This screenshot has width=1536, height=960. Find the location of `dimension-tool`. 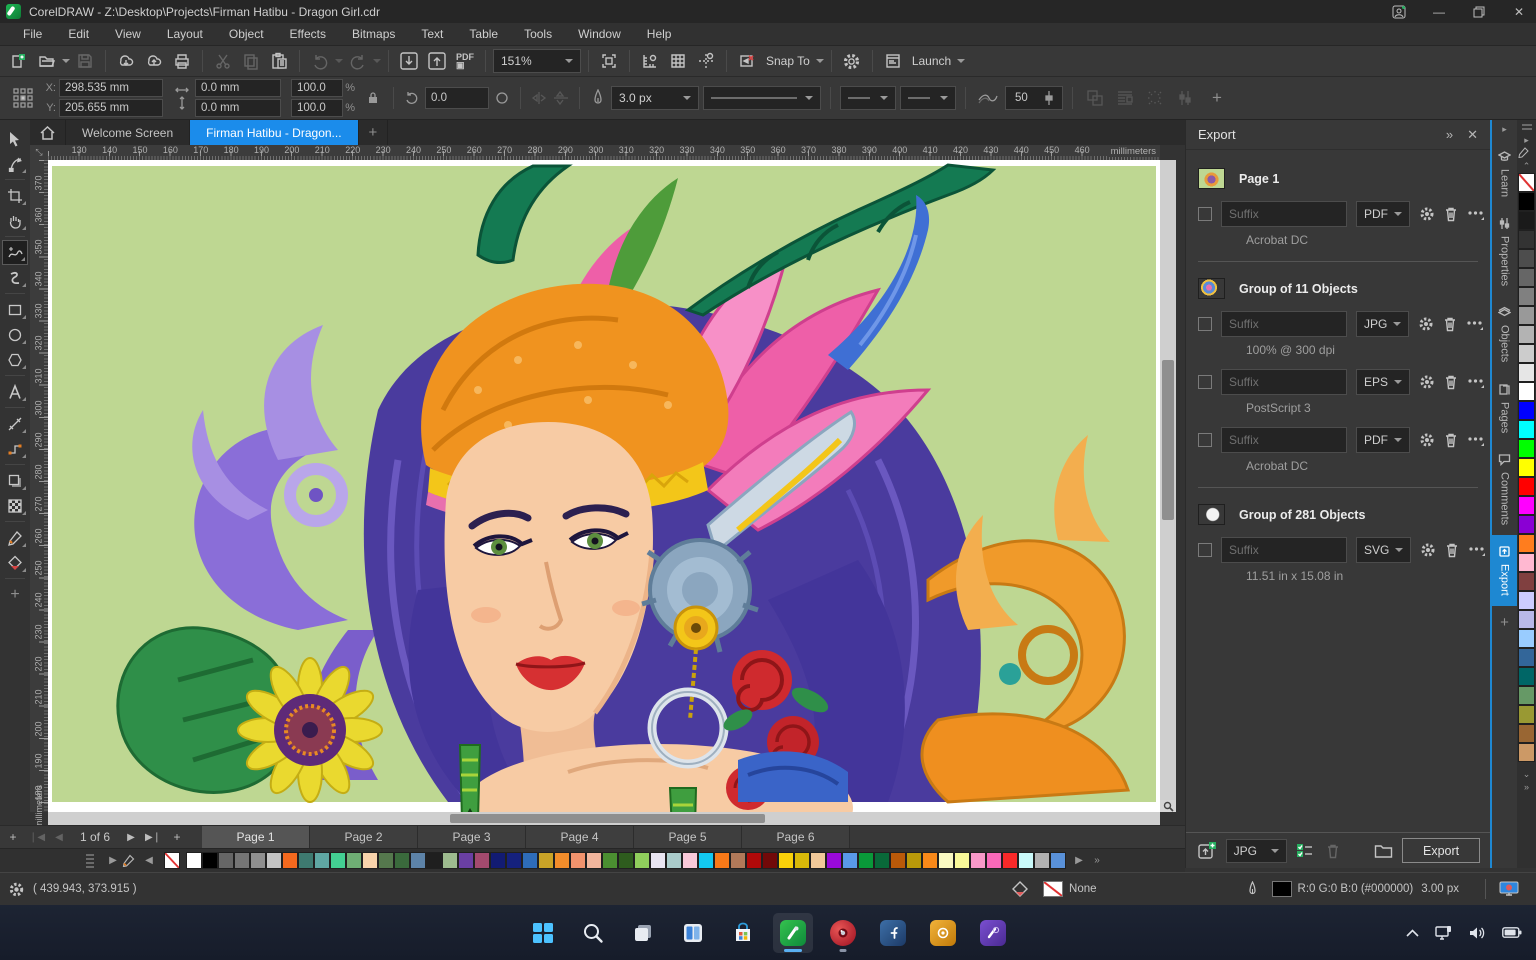

dimension-tool is located at coordinates (15, 423).